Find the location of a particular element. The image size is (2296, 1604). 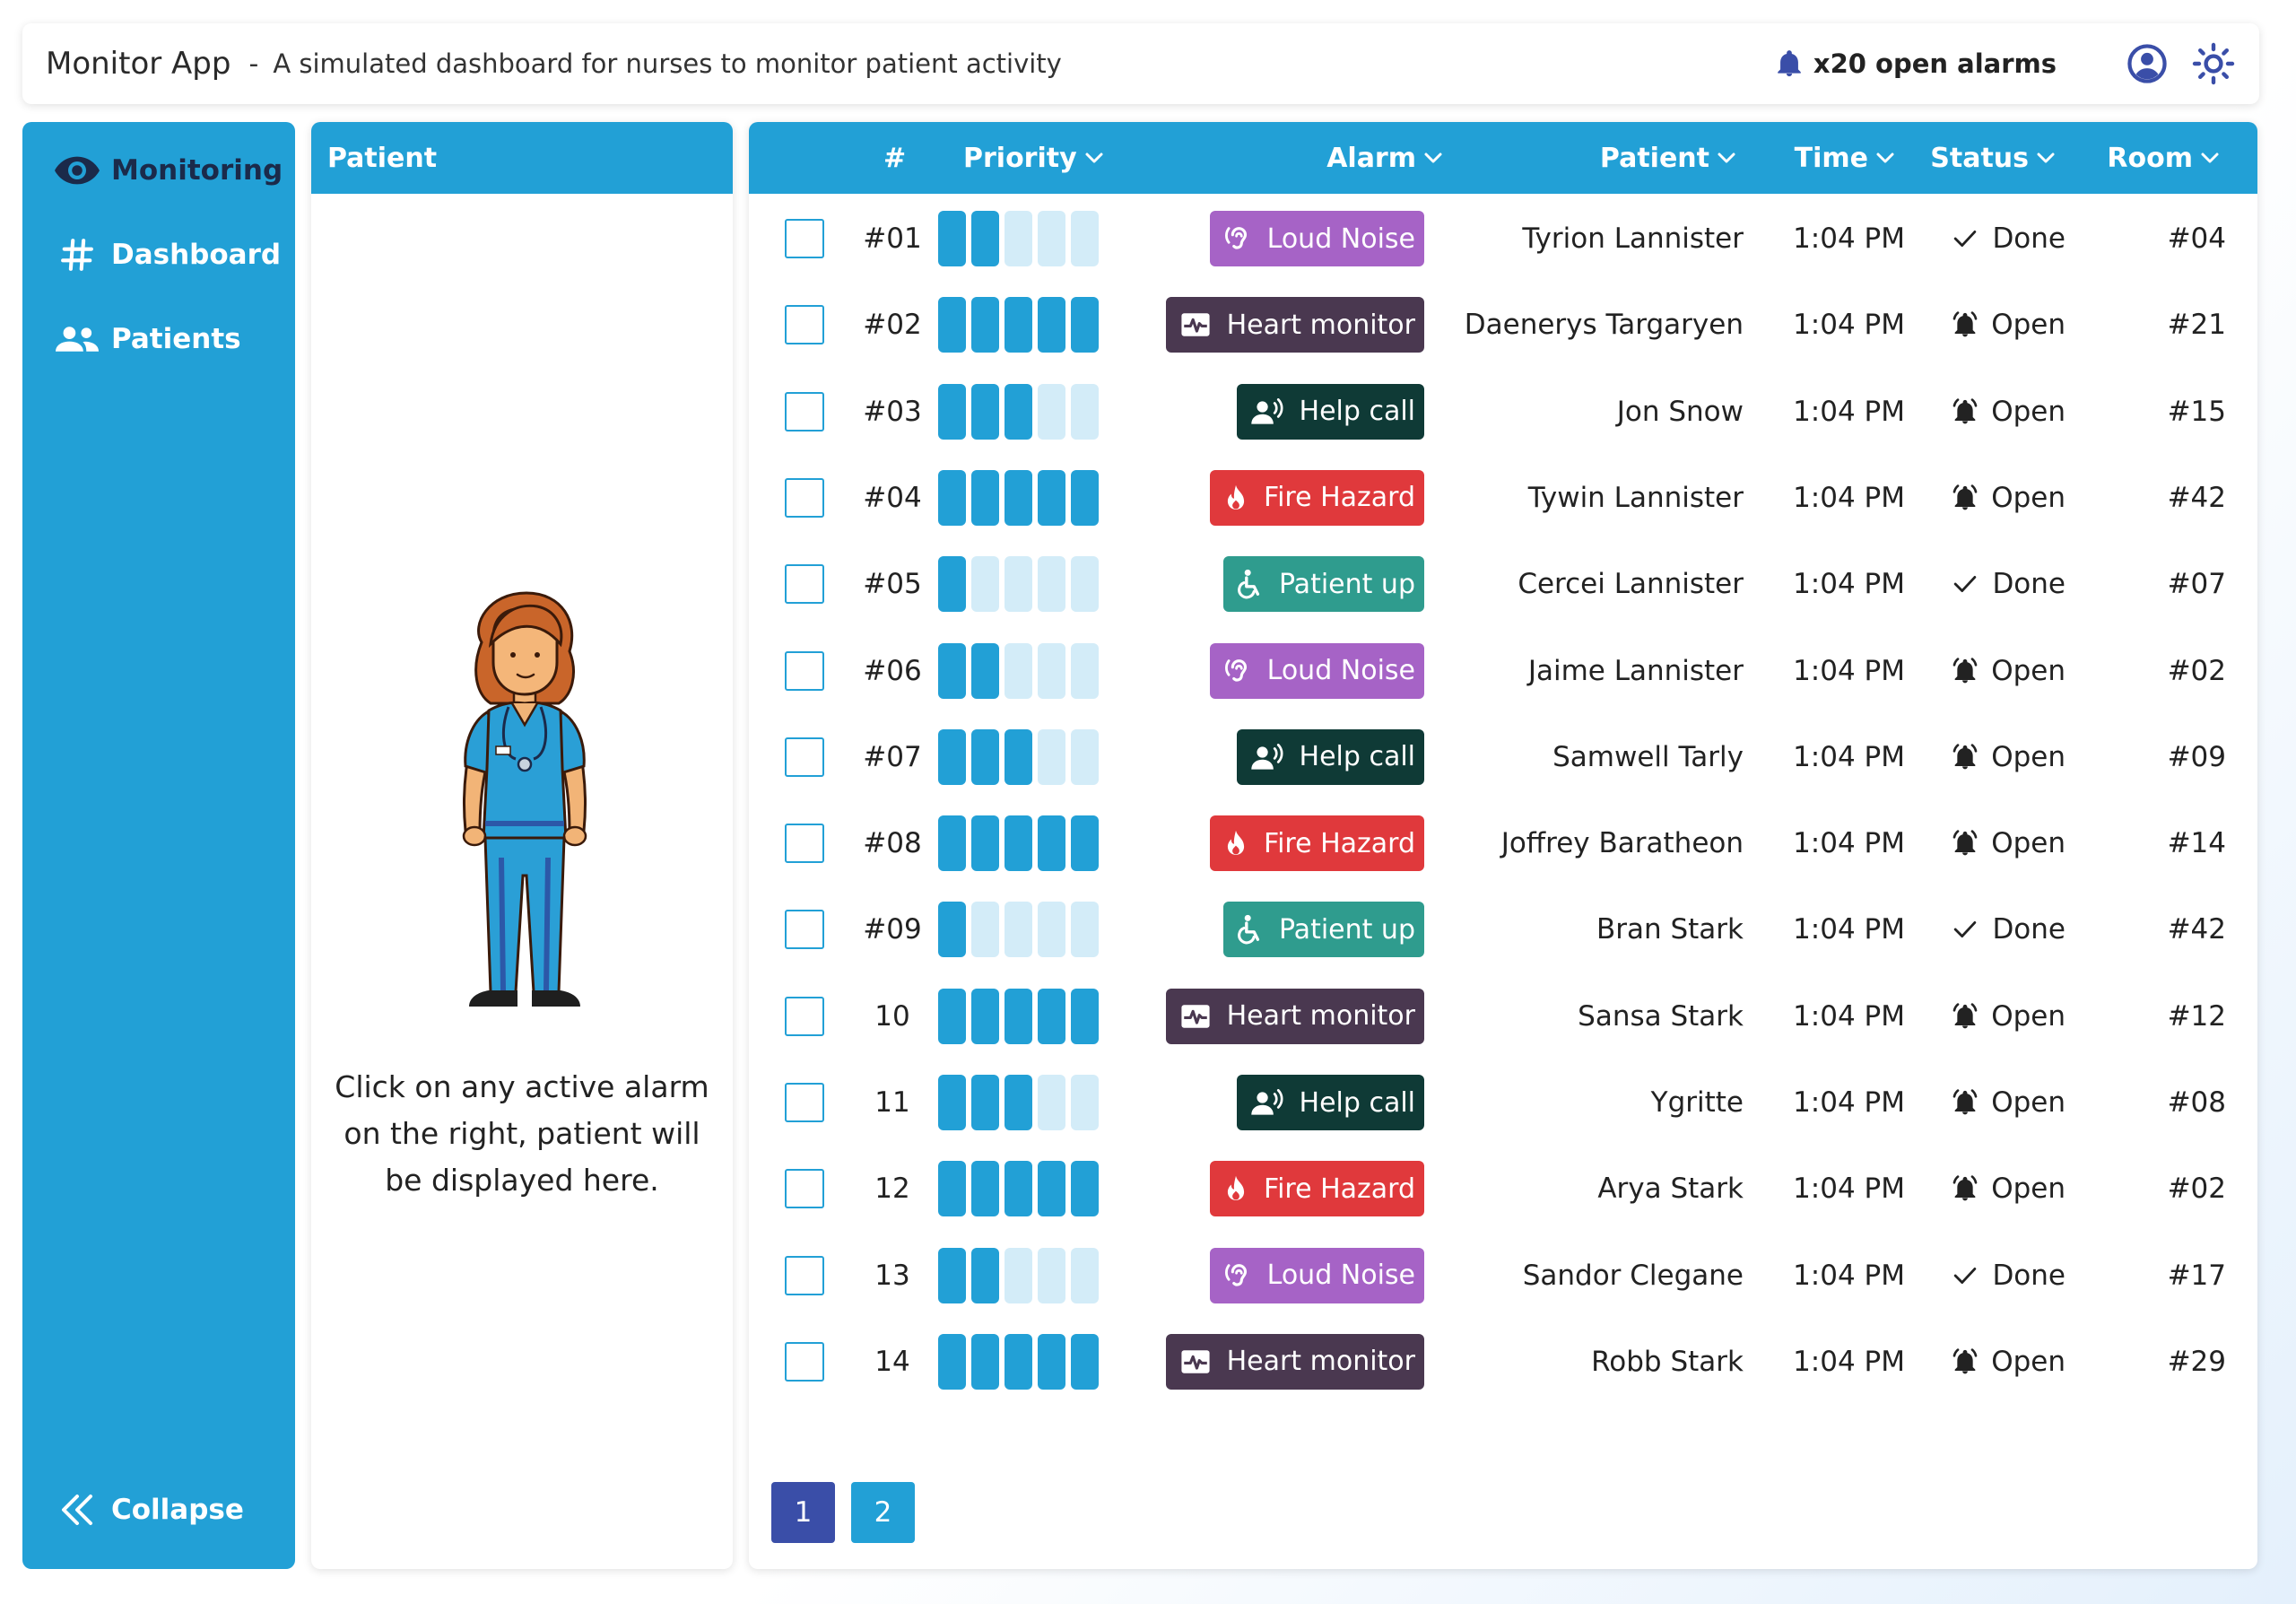

page-button-1: 1 is located at coordinates (803, 1512).